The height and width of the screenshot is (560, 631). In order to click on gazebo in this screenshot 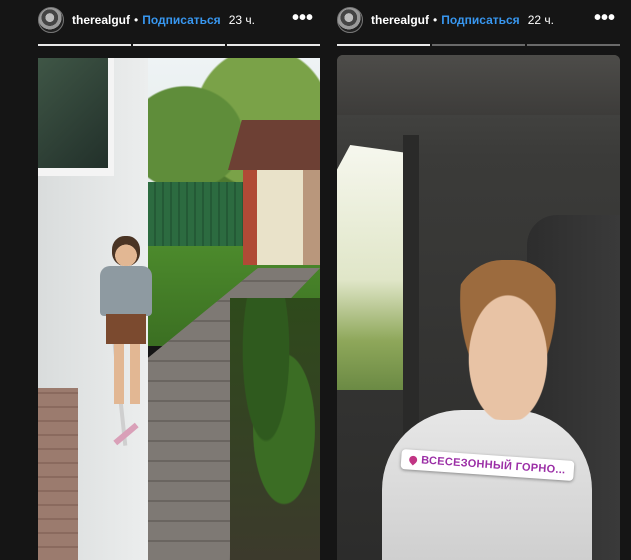, I will do `click(281, 217)`.